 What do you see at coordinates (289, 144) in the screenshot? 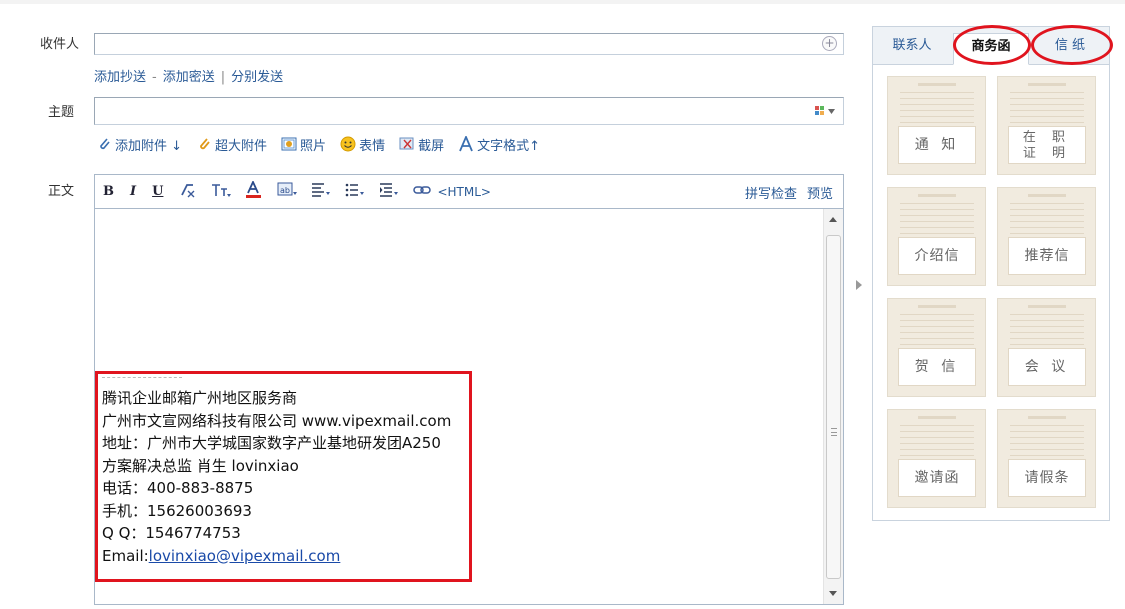
I see `photo-icon` at bounding box center [289, 144].